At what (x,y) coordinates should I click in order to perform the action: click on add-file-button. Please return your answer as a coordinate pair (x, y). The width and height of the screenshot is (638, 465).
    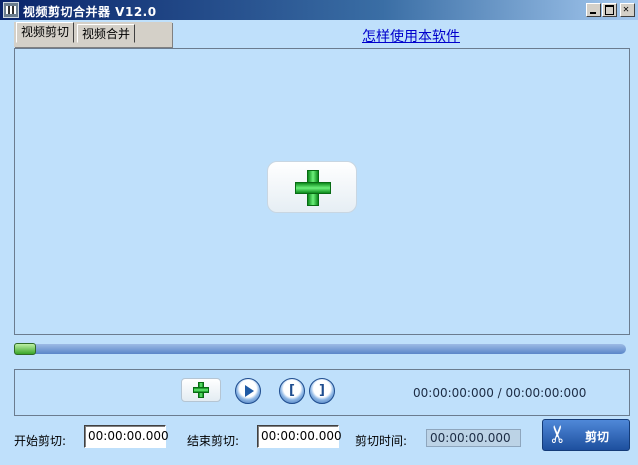
    Looking at the image, I should click on (201, 390).